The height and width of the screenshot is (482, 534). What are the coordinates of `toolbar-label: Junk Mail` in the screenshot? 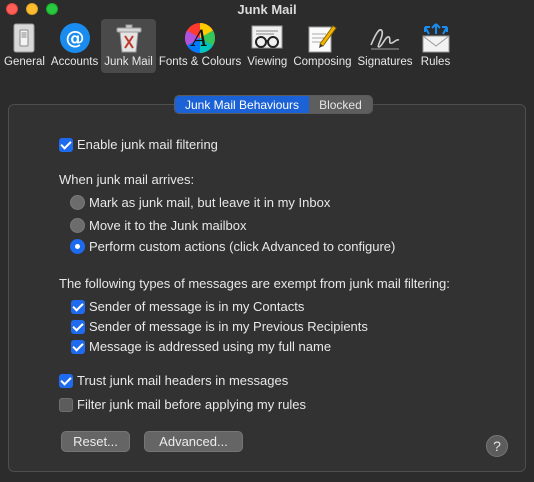 It's located at (128, 62).